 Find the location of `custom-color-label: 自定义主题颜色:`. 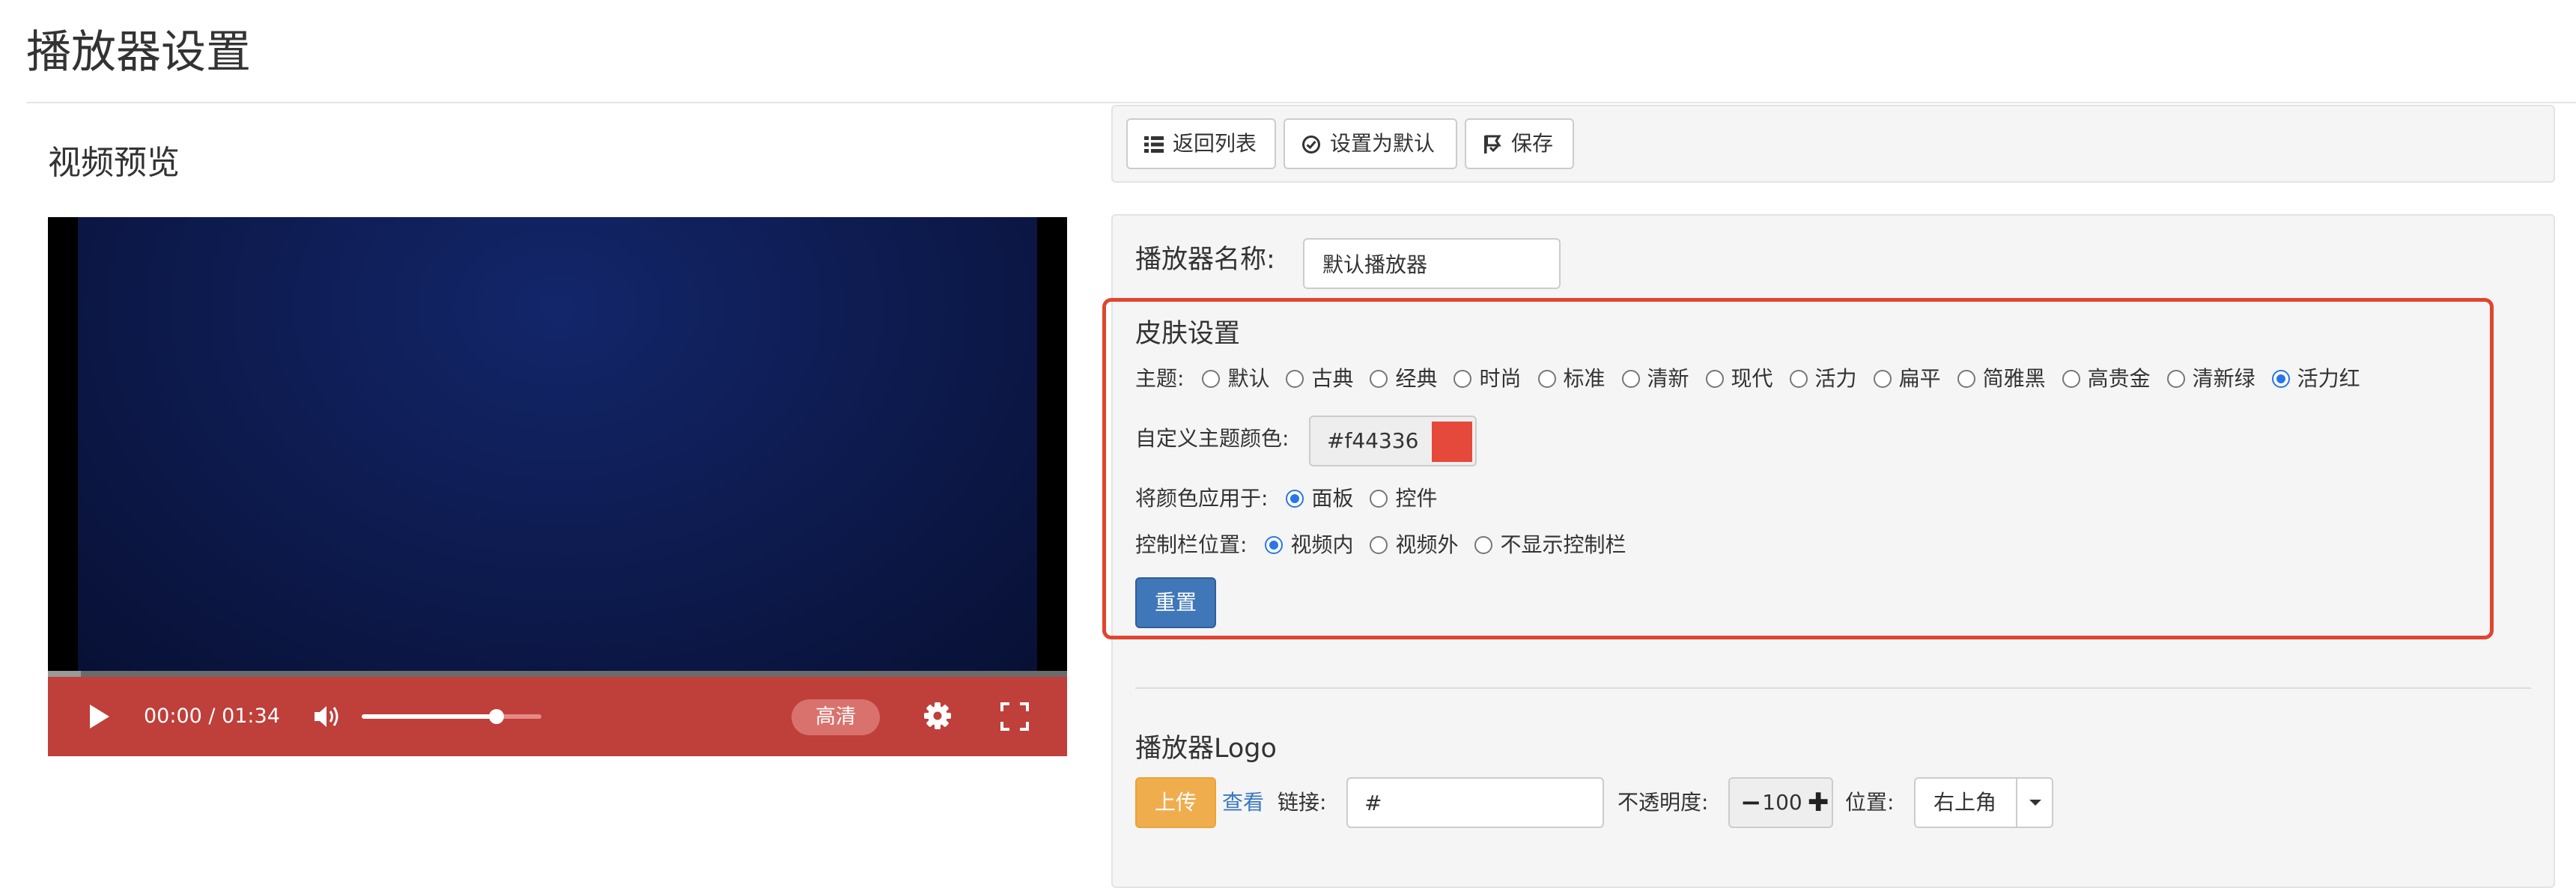

custom-color-label: 自定义主题颜色: is located at coordinates (1212, 438).